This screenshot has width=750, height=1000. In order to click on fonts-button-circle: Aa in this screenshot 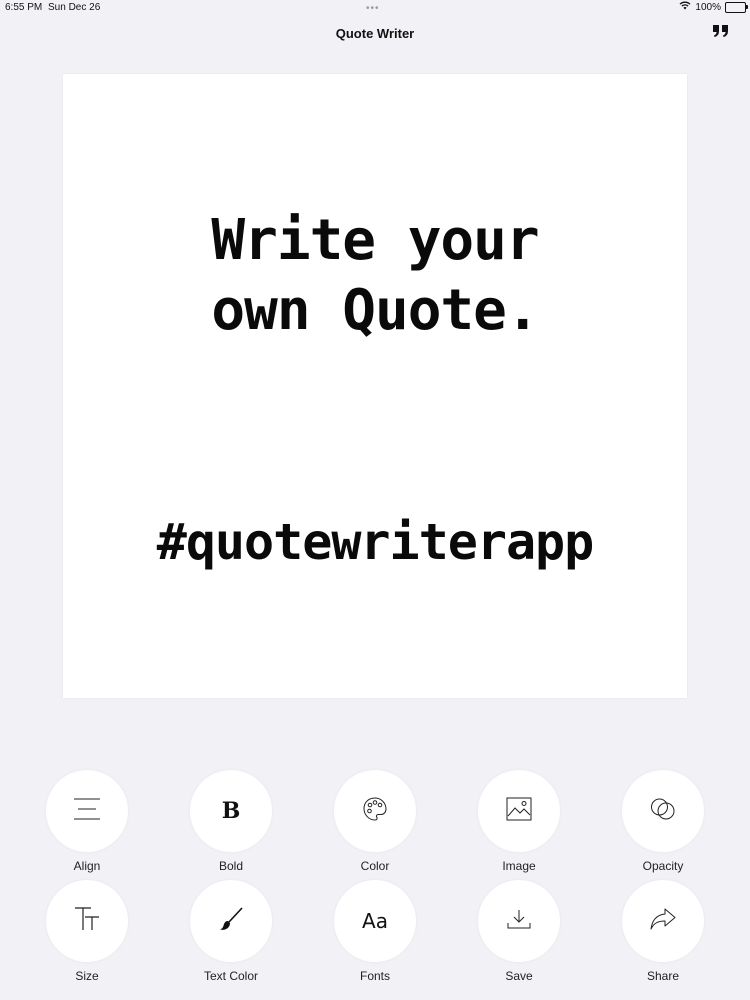, I will do `click(375, 921)`.